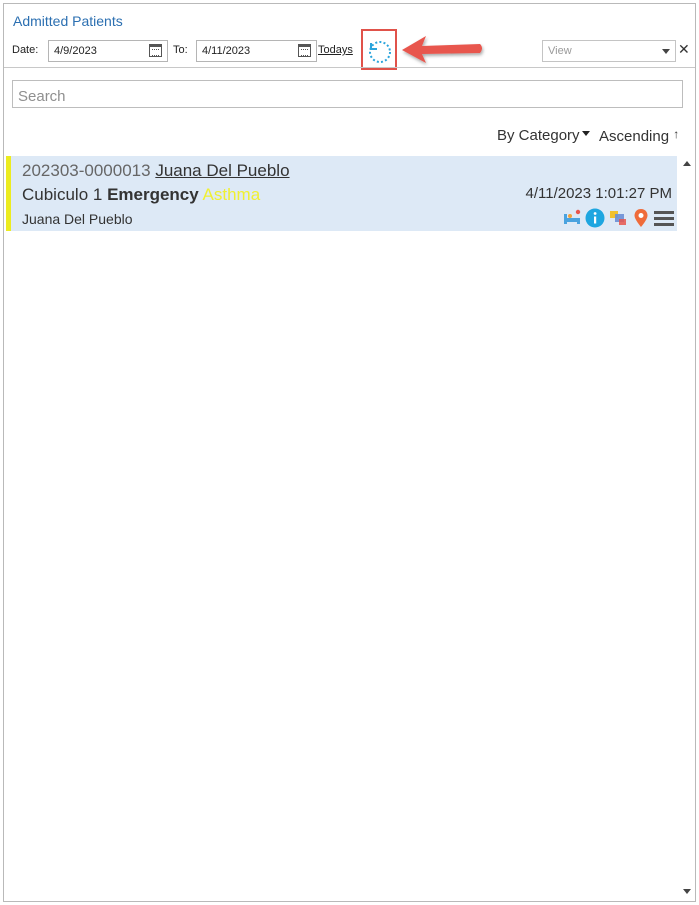  Describe the element at coordinates (231, 194) in the screenshot. I see `patient-condition: Asthma` at that location.